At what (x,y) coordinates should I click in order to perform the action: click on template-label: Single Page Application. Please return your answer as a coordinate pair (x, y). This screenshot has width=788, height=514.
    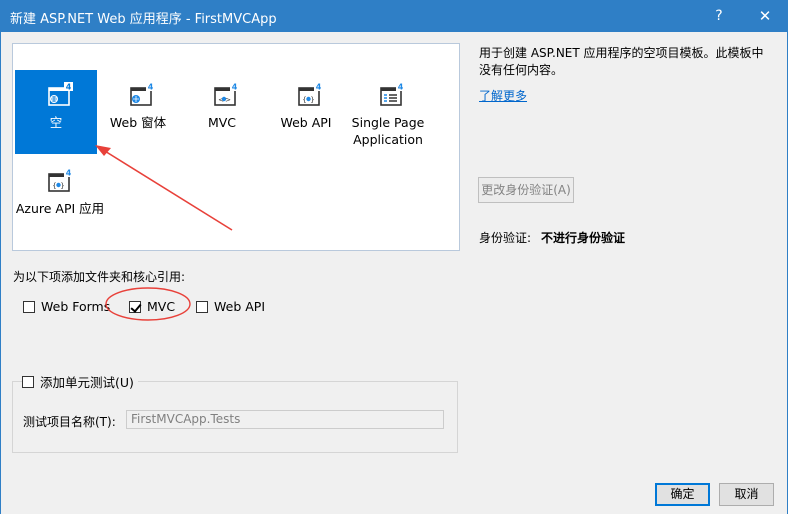
    Looking at the image, I should click on (388, 131).